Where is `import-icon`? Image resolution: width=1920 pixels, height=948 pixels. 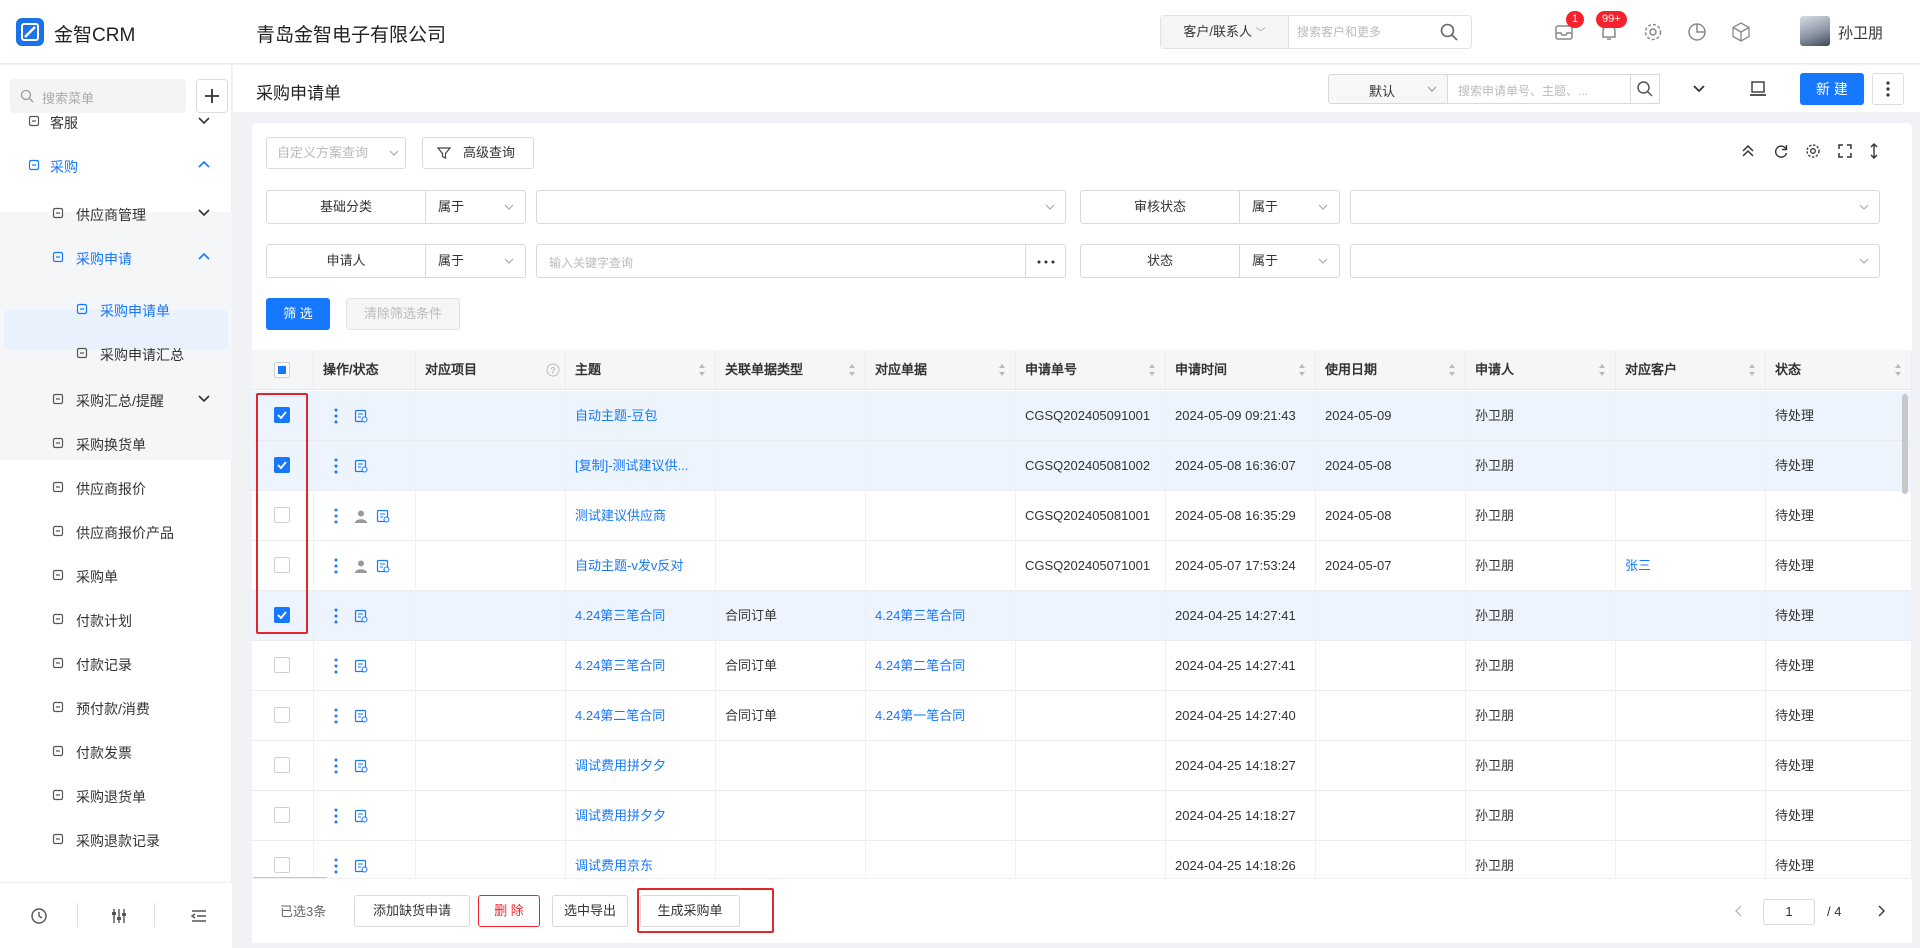
import-icon is located at coordinates (1758, 89).